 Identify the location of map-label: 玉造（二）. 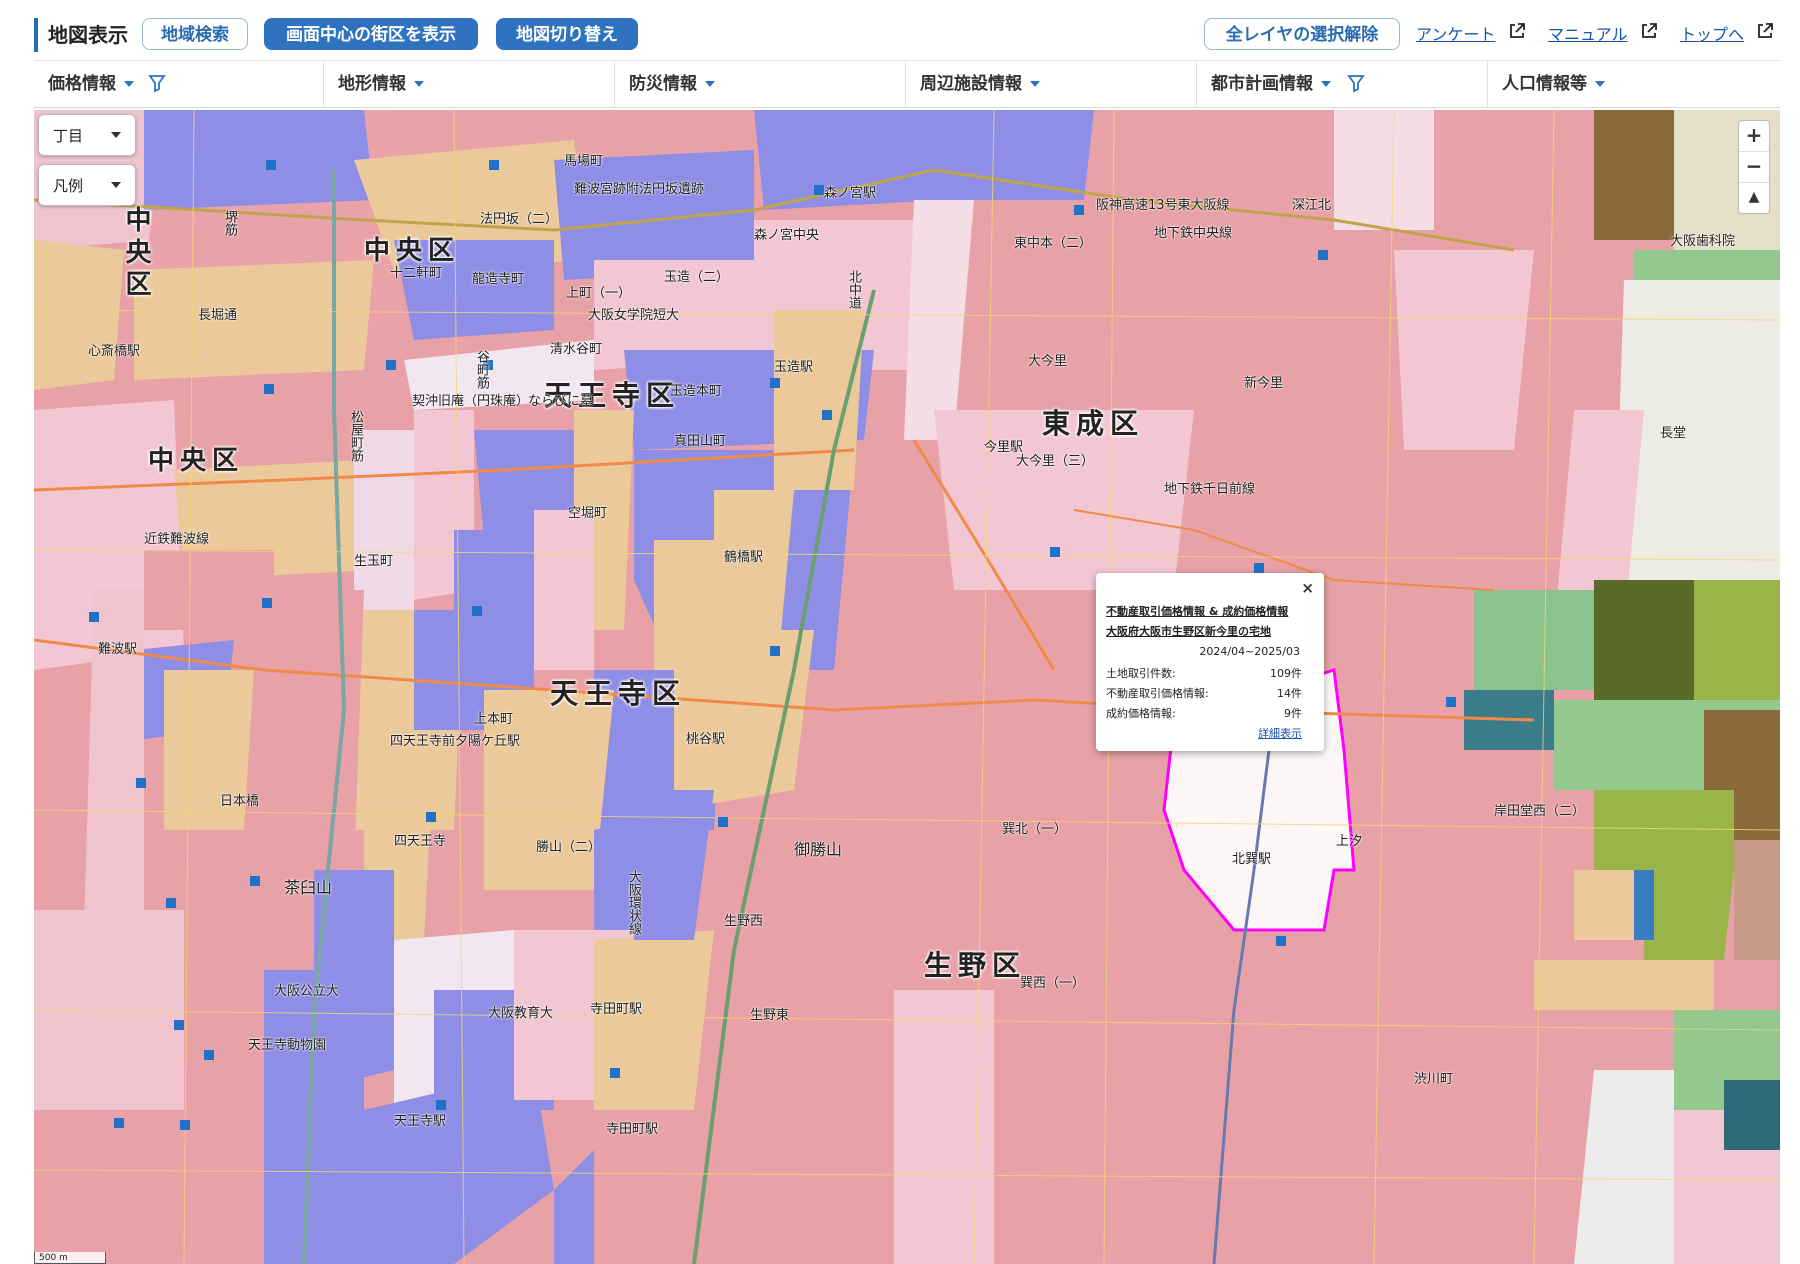
(697, 277).